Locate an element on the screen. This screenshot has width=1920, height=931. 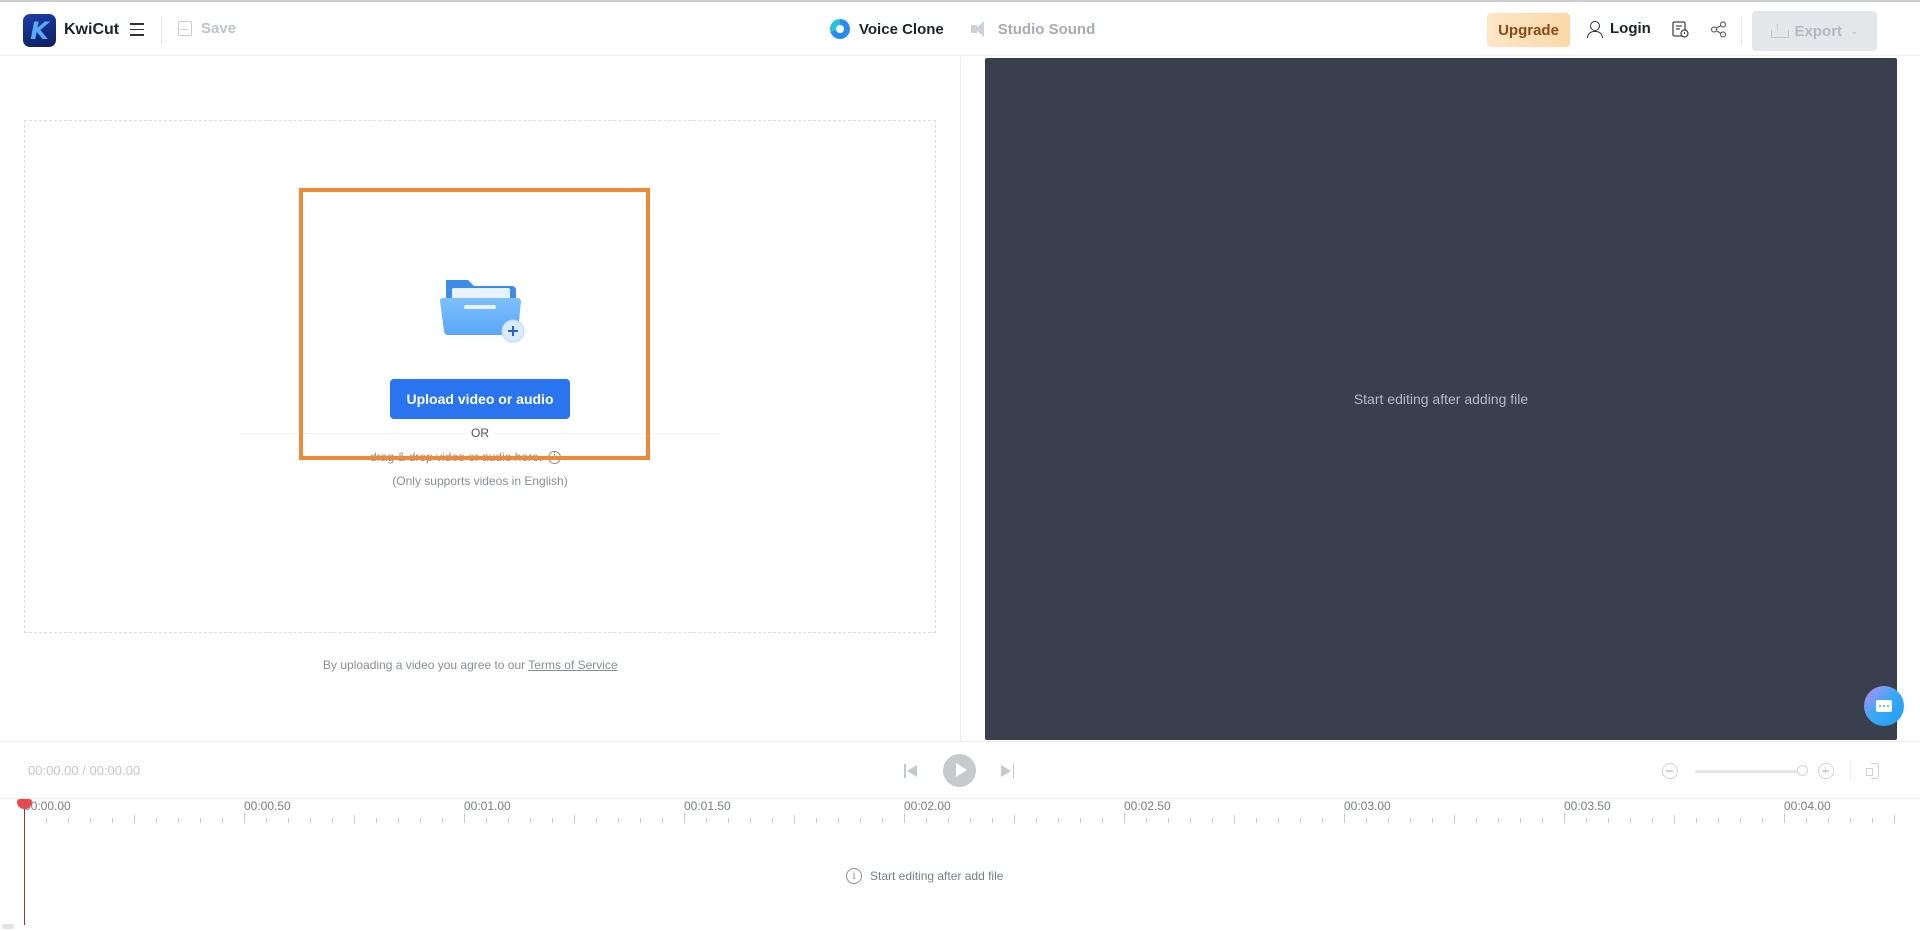
chat-support-button is located at coordinates (1884, 706).